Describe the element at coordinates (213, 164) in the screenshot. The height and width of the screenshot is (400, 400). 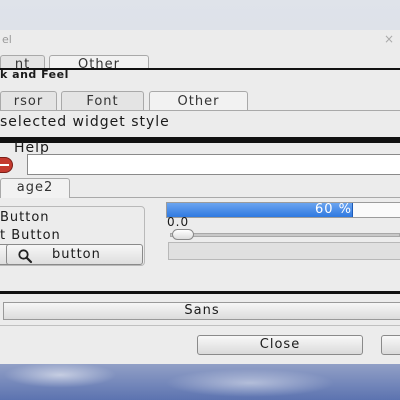
I see `text-entry` at that location.